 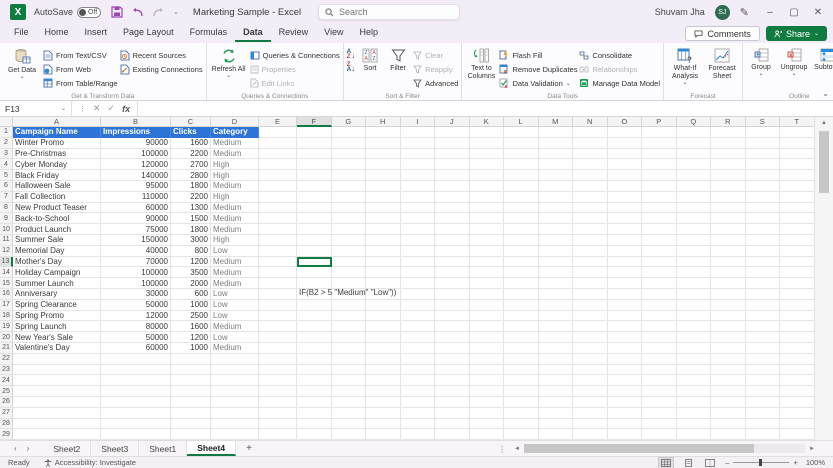 I want to click on cell-Q6, so click(x=693, y=186).